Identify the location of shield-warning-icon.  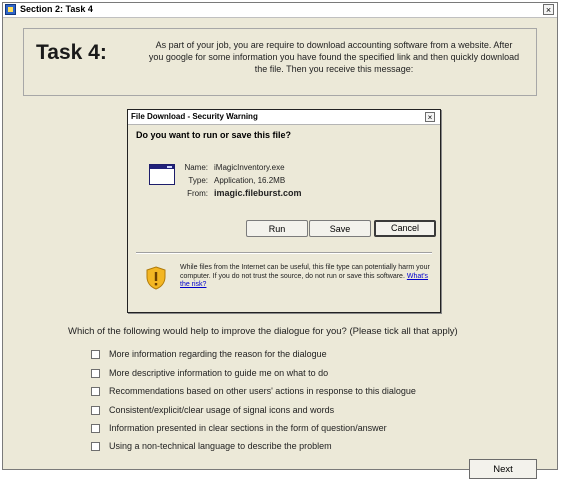
(156, 278).